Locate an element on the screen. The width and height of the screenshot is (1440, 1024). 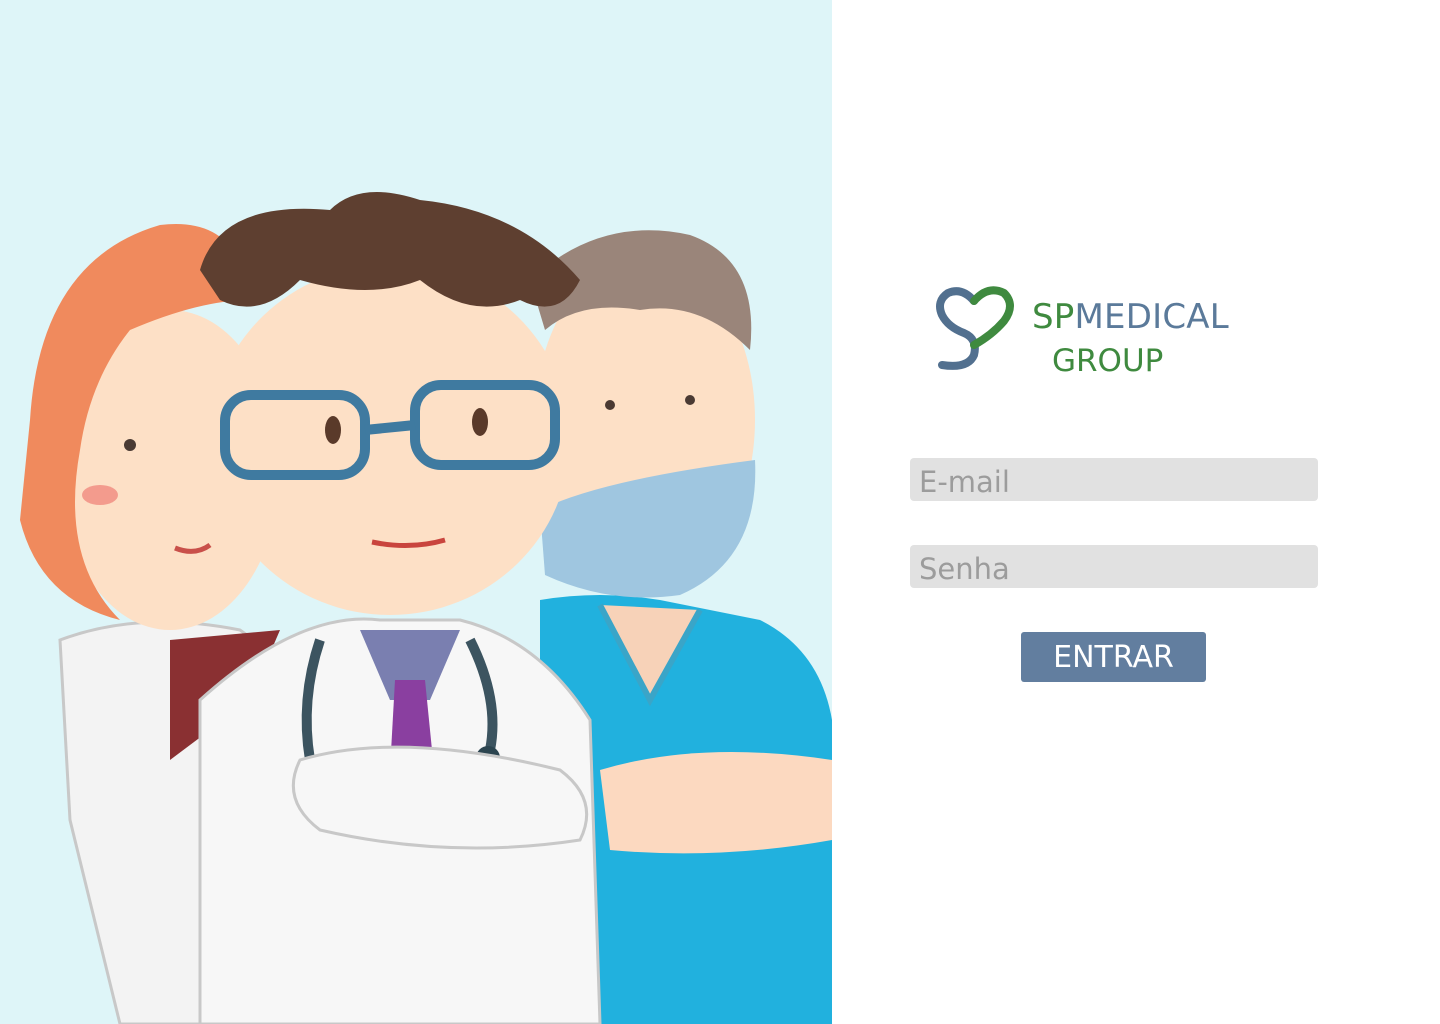
brand-name-prefix: SP is located at coordinates (1053, 317).